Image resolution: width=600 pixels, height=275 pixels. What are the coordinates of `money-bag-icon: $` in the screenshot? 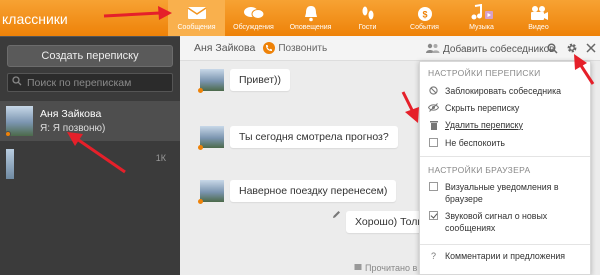 It's located at (425, 13).